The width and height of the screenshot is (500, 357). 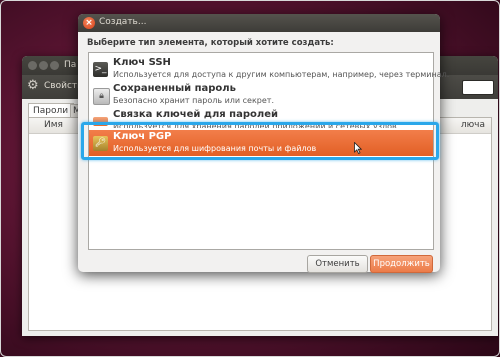 I want to click on item-title: Сохраненный пароль, so click(x=174, y=88).